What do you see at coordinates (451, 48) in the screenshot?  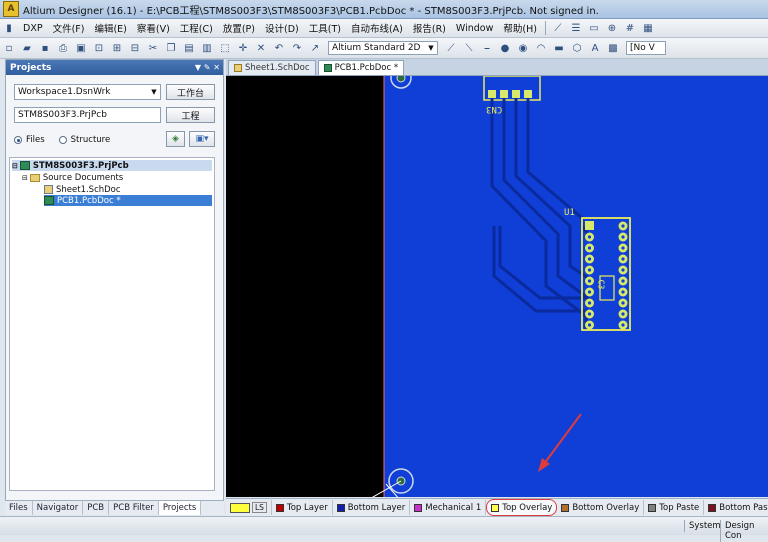 I see `interactive-routing-icon: ⟋` at bounding box center [451, 48].